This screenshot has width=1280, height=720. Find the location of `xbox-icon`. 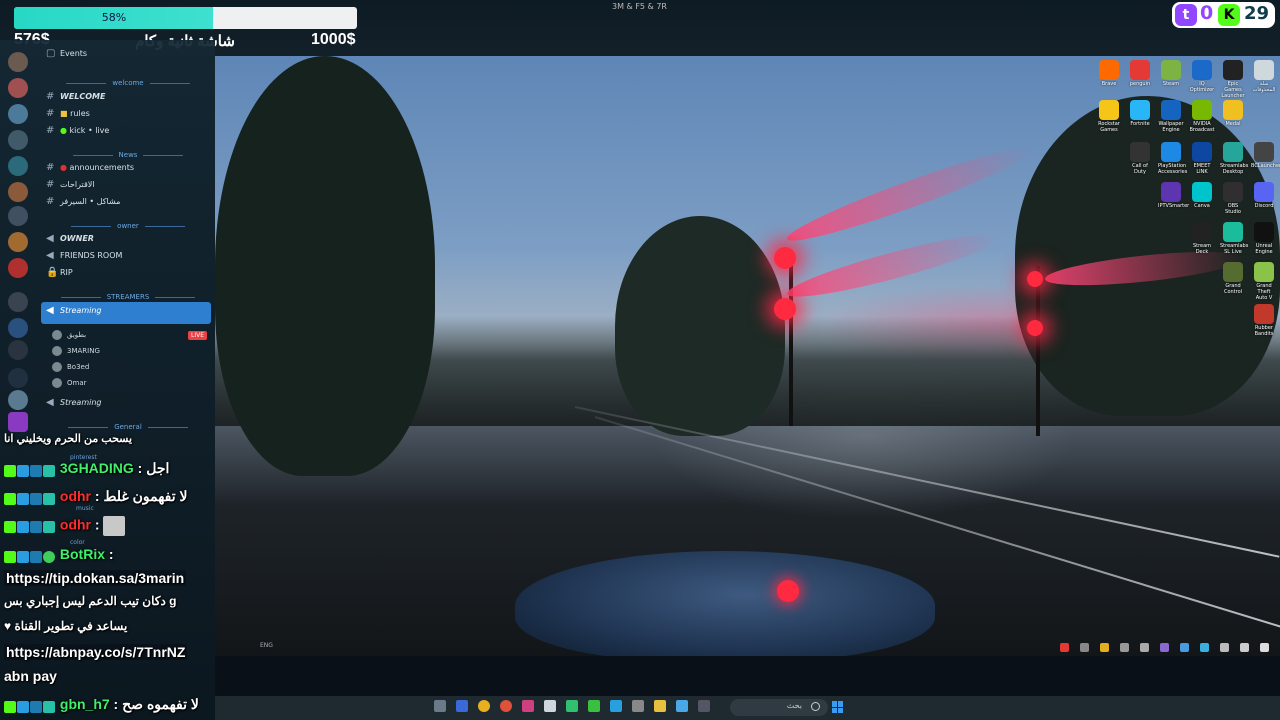

xbox-icon is located at coordinates (594, 706).